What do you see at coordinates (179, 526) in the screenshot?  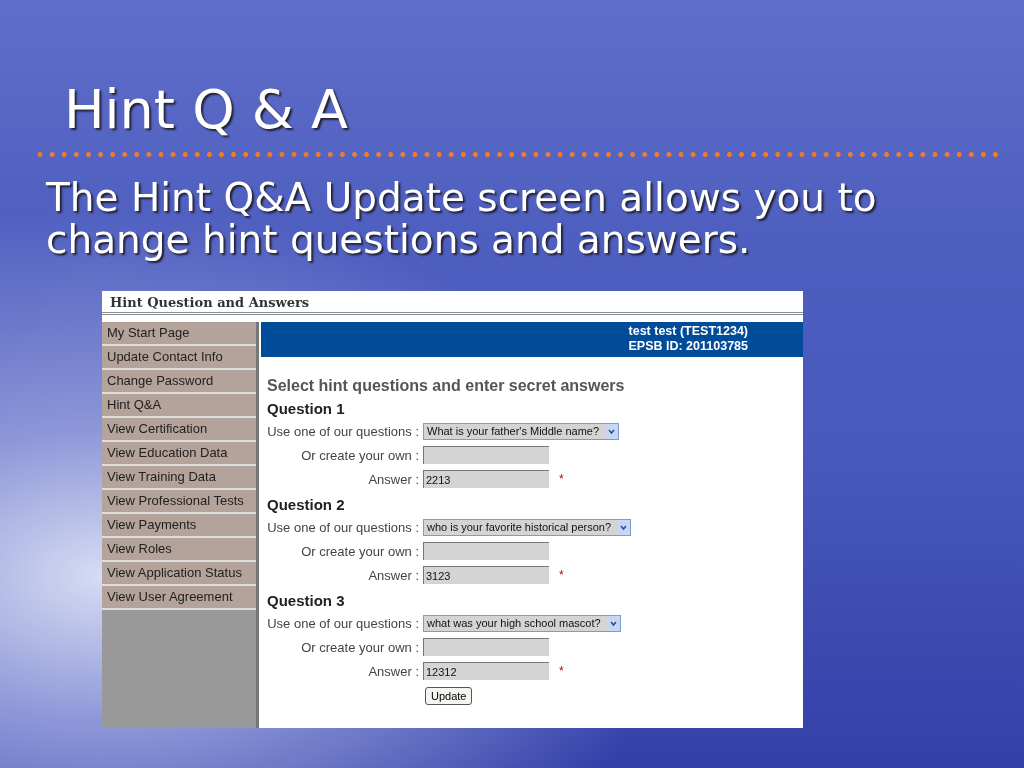 I see `sidebar-link: View Payments` at bounding box center [179, 526].